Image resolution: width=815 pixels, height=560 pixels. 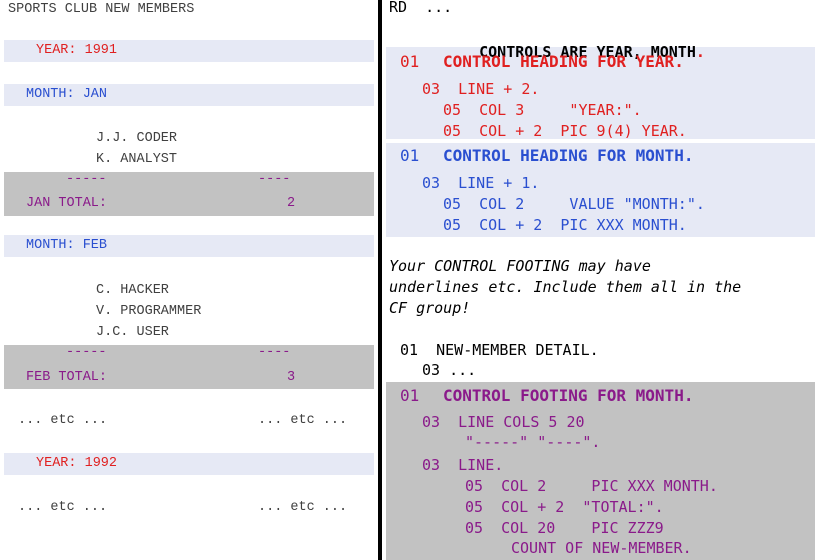 I want to click on note-text: underlines etc. Include them all in the, so click(x=565, y=287).